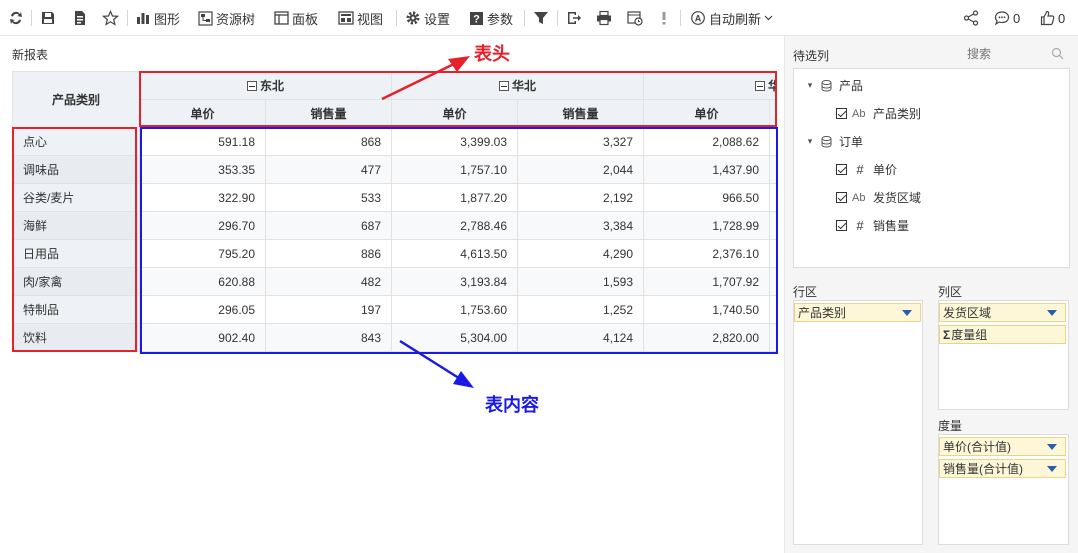  Describe the element at coordinates (581, 141) in the screenshot. I see `table-cell: 3,327` at that location.